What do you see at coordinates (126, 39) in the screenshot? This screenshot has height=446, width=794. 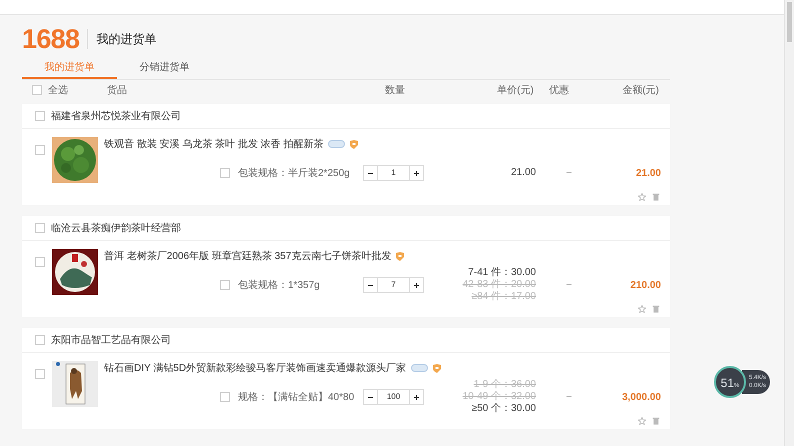 I see `page-title: 我的进货单` at bounding box center [126, 39].